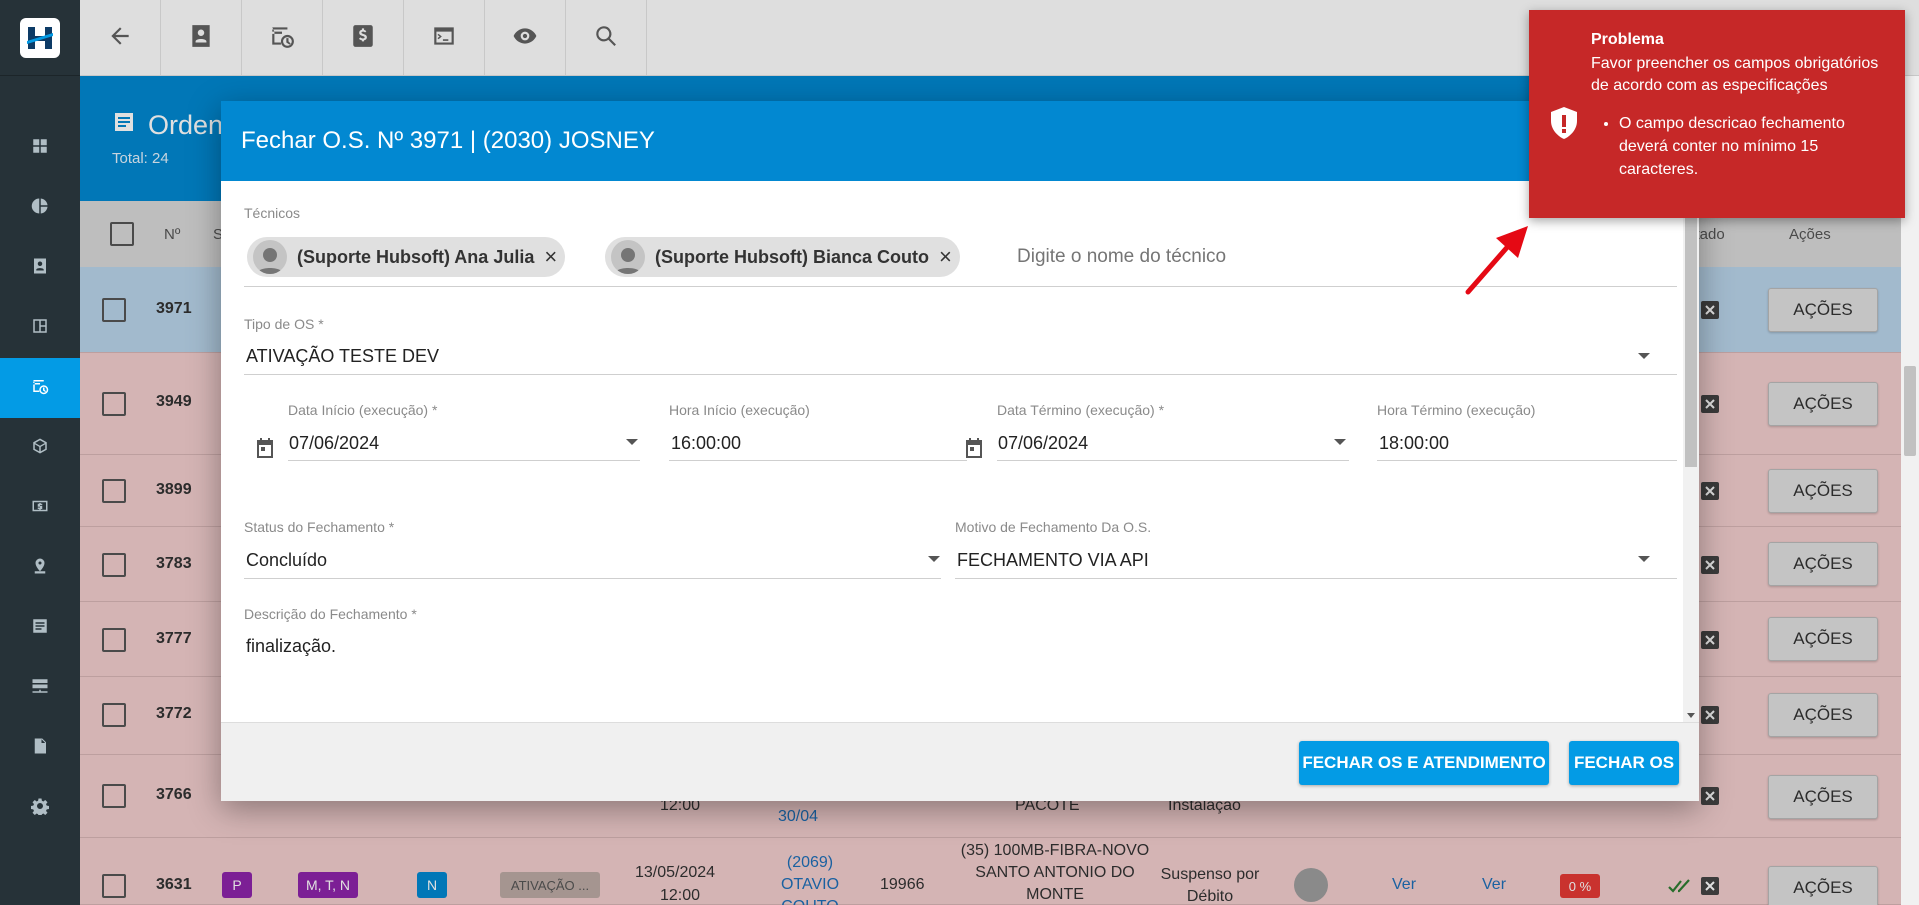 The width and height of the screenshot is (1919, 905). I want to click on money-icon, so click(40, 508).